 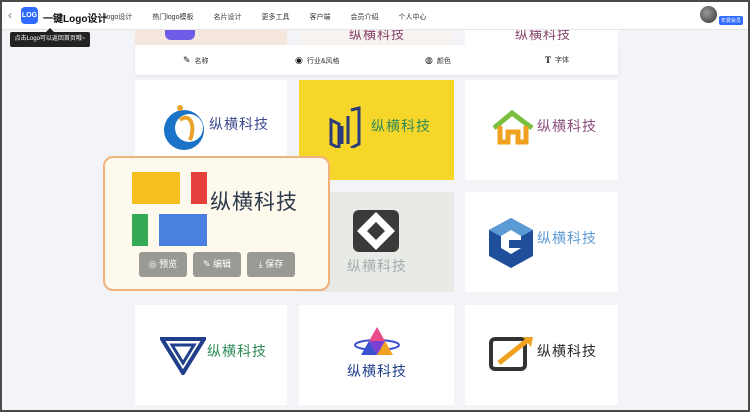 What do you see at coordinates (156, 188) in the screenshot?
I see `shape-yellow` at bounding box center [156, 188].